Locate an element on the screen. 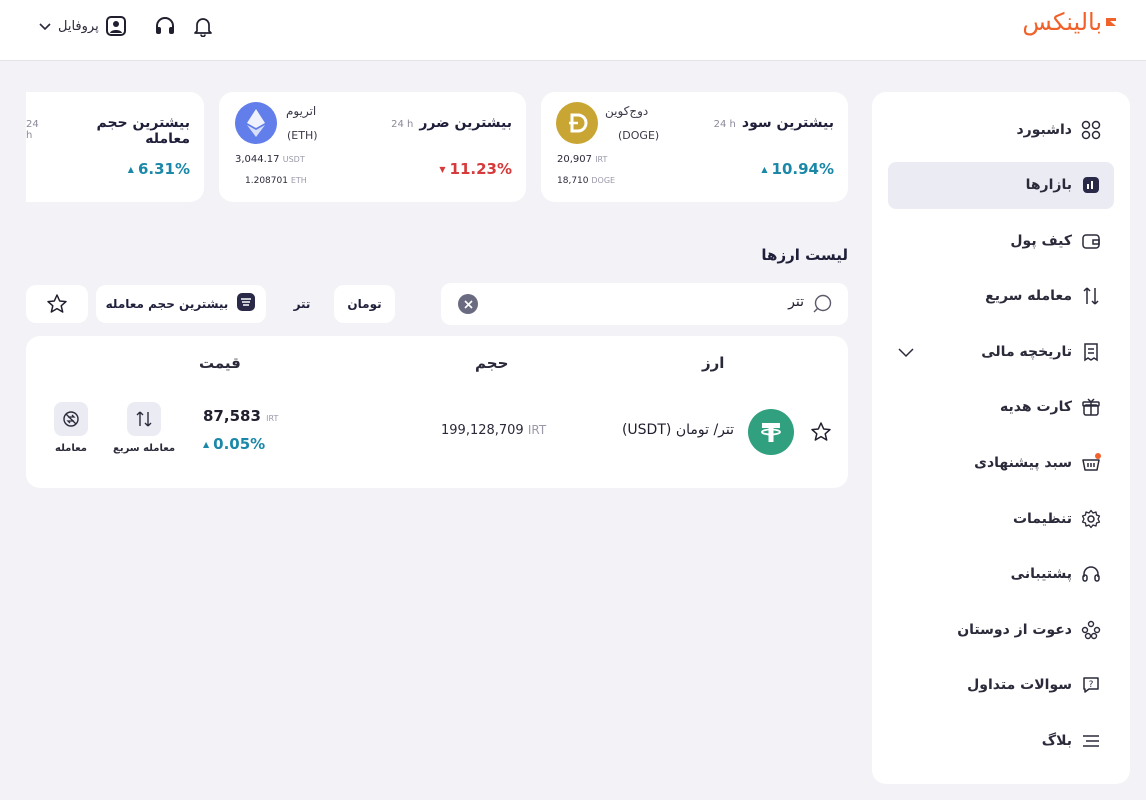 Image resolution: width=1146 pixels, height=800 pixels. currency-list-title: لیست ارزها is located at coordinates (804, 255).